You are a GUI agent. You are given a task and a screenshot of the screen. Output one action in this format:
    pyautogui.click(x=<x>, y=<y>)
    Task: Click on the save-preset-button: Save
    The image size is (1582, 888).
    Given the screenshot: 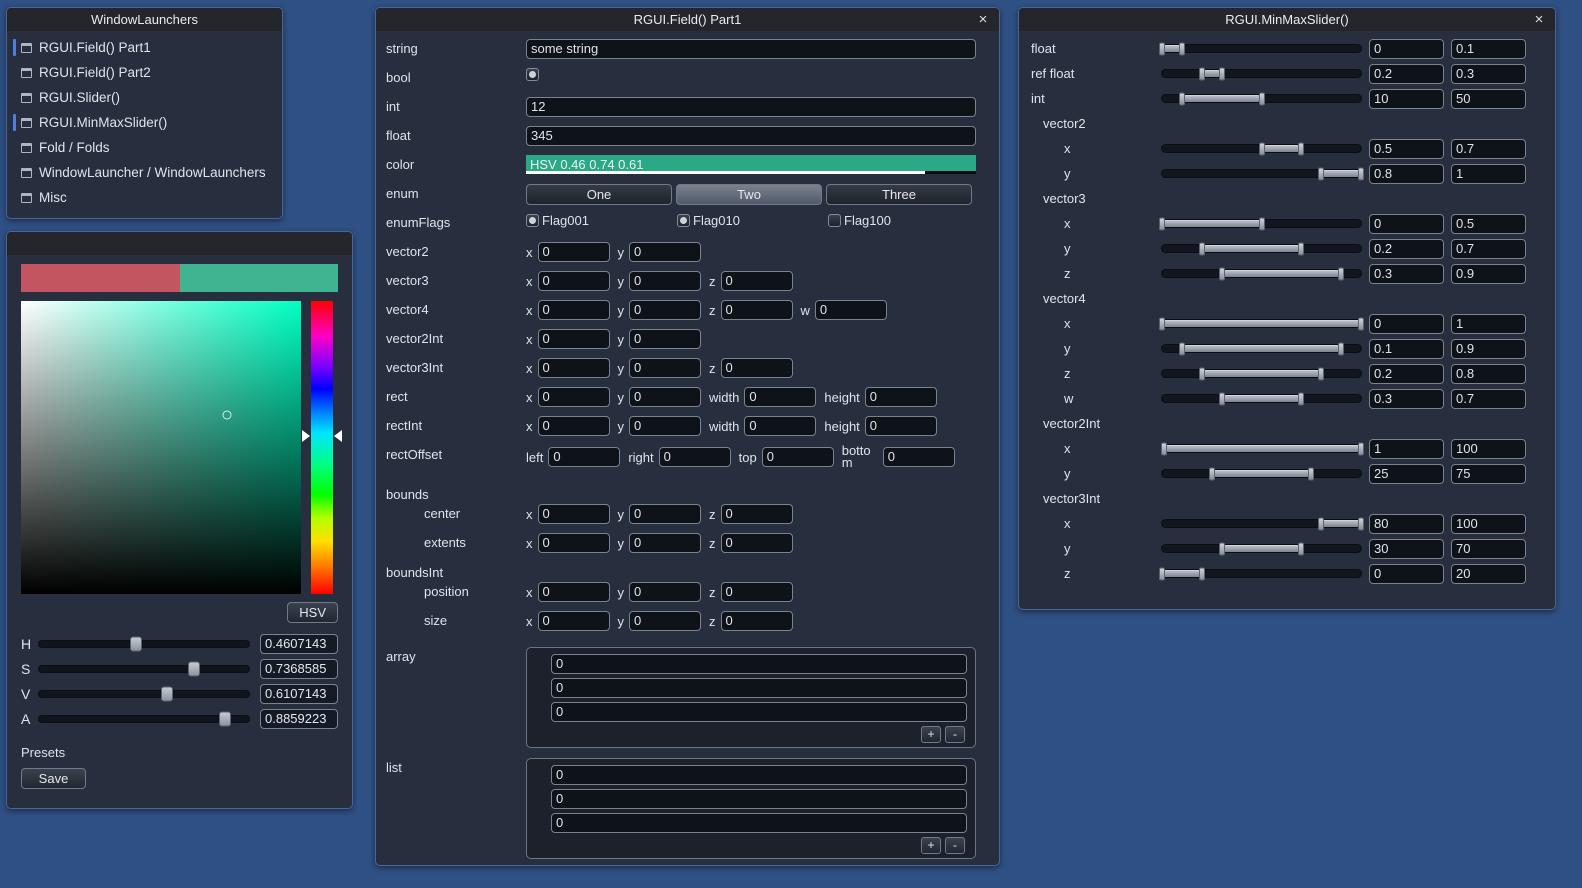 What is the action you would take?
    pyautogui.click(x=53, y=778)
    